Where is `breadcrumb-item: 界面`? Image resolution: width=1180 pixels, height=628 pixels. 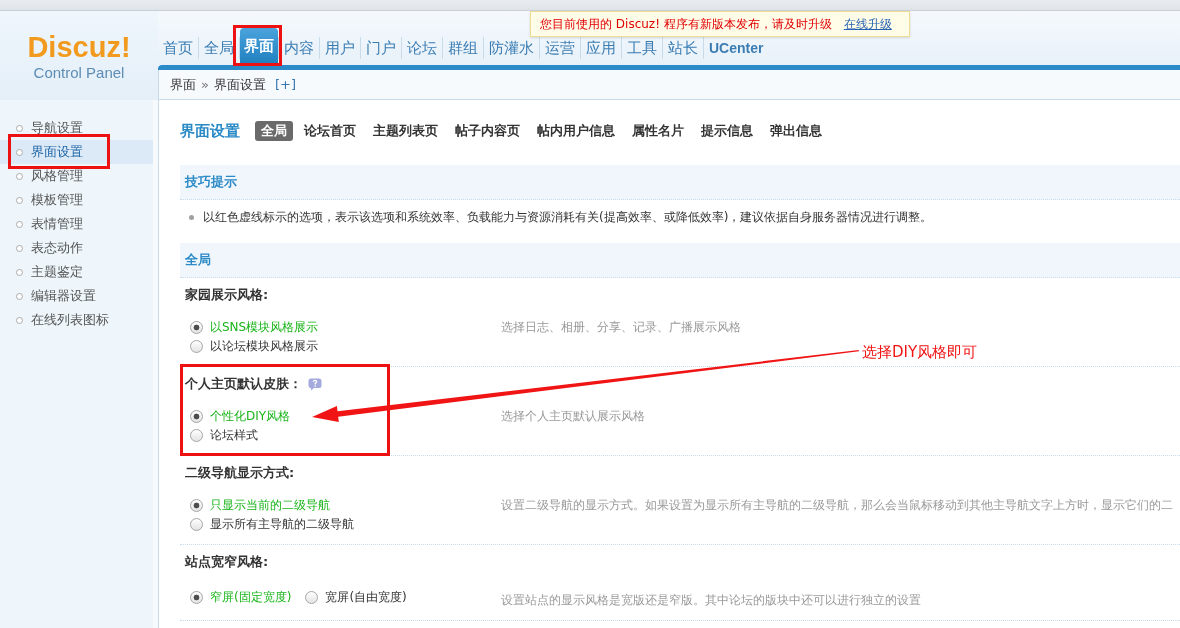
breadcrumb-item: 界面 is located at coordinates (183, 84).